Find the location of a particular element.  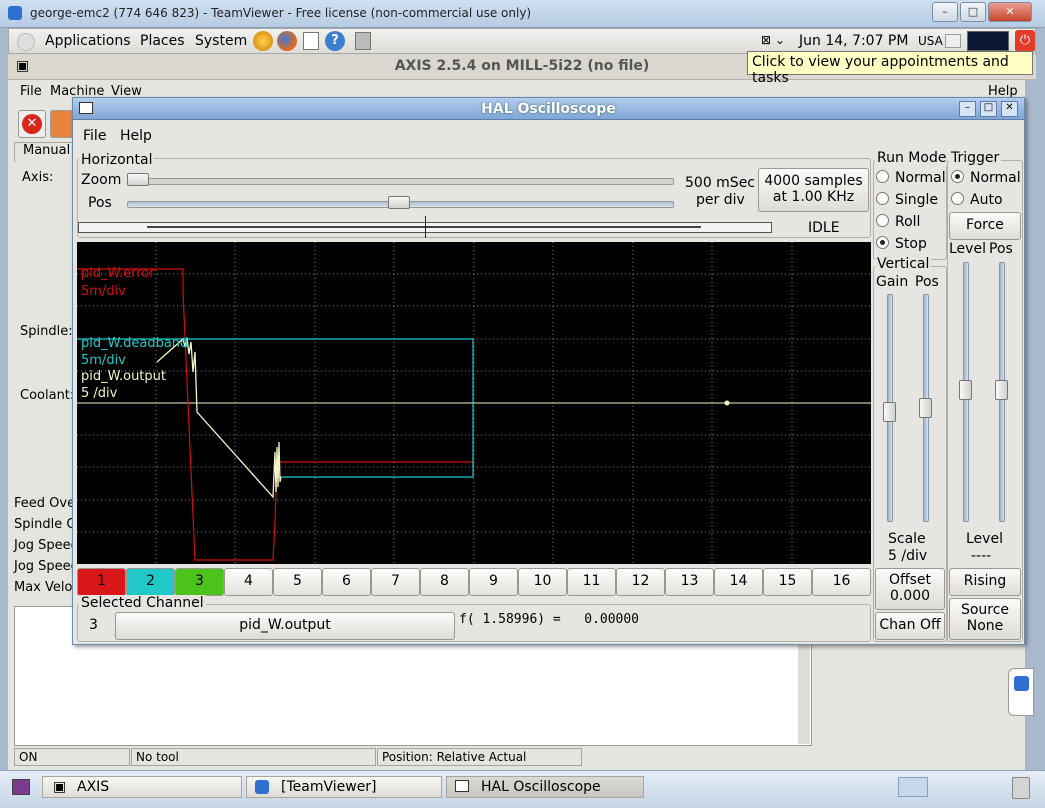

gain-slider-thumb is located at coordinates (889, 412).